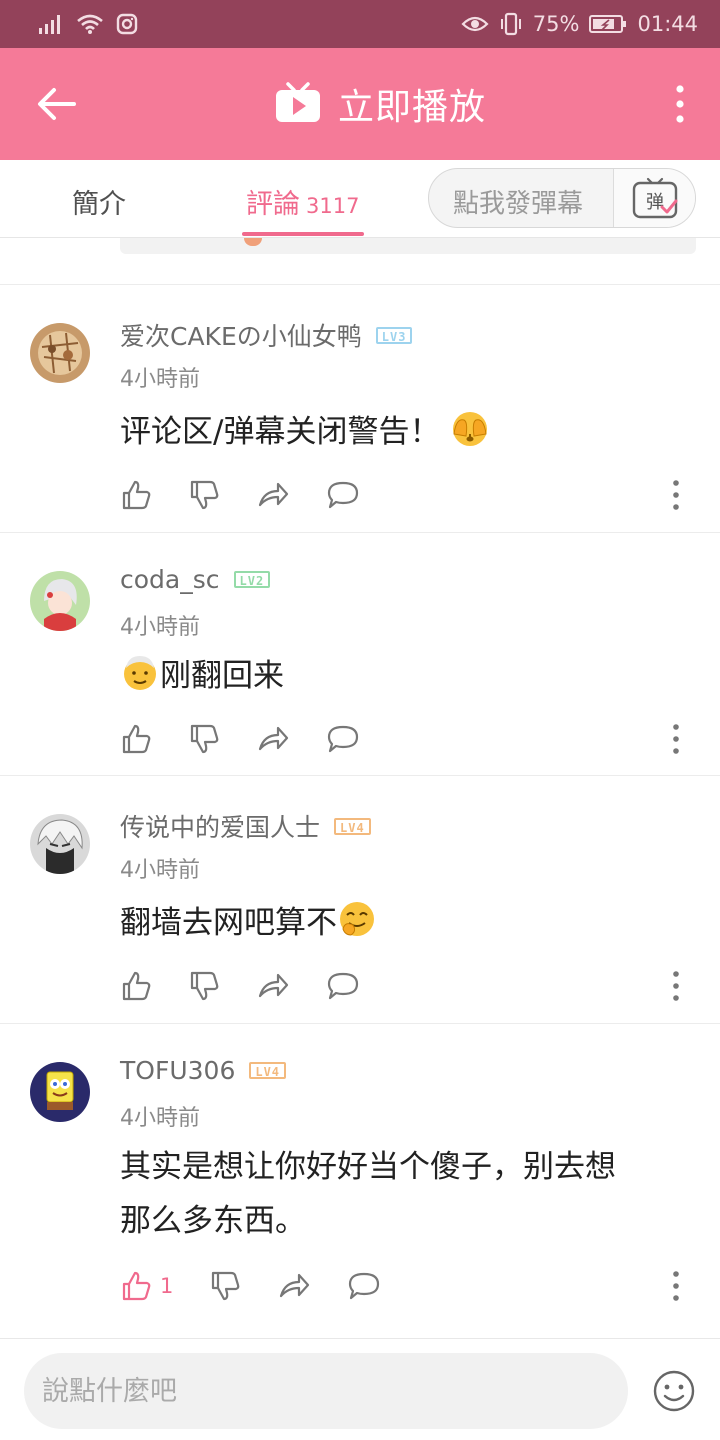  I want to click on remnant-avatar-edge, so click(253, 242).